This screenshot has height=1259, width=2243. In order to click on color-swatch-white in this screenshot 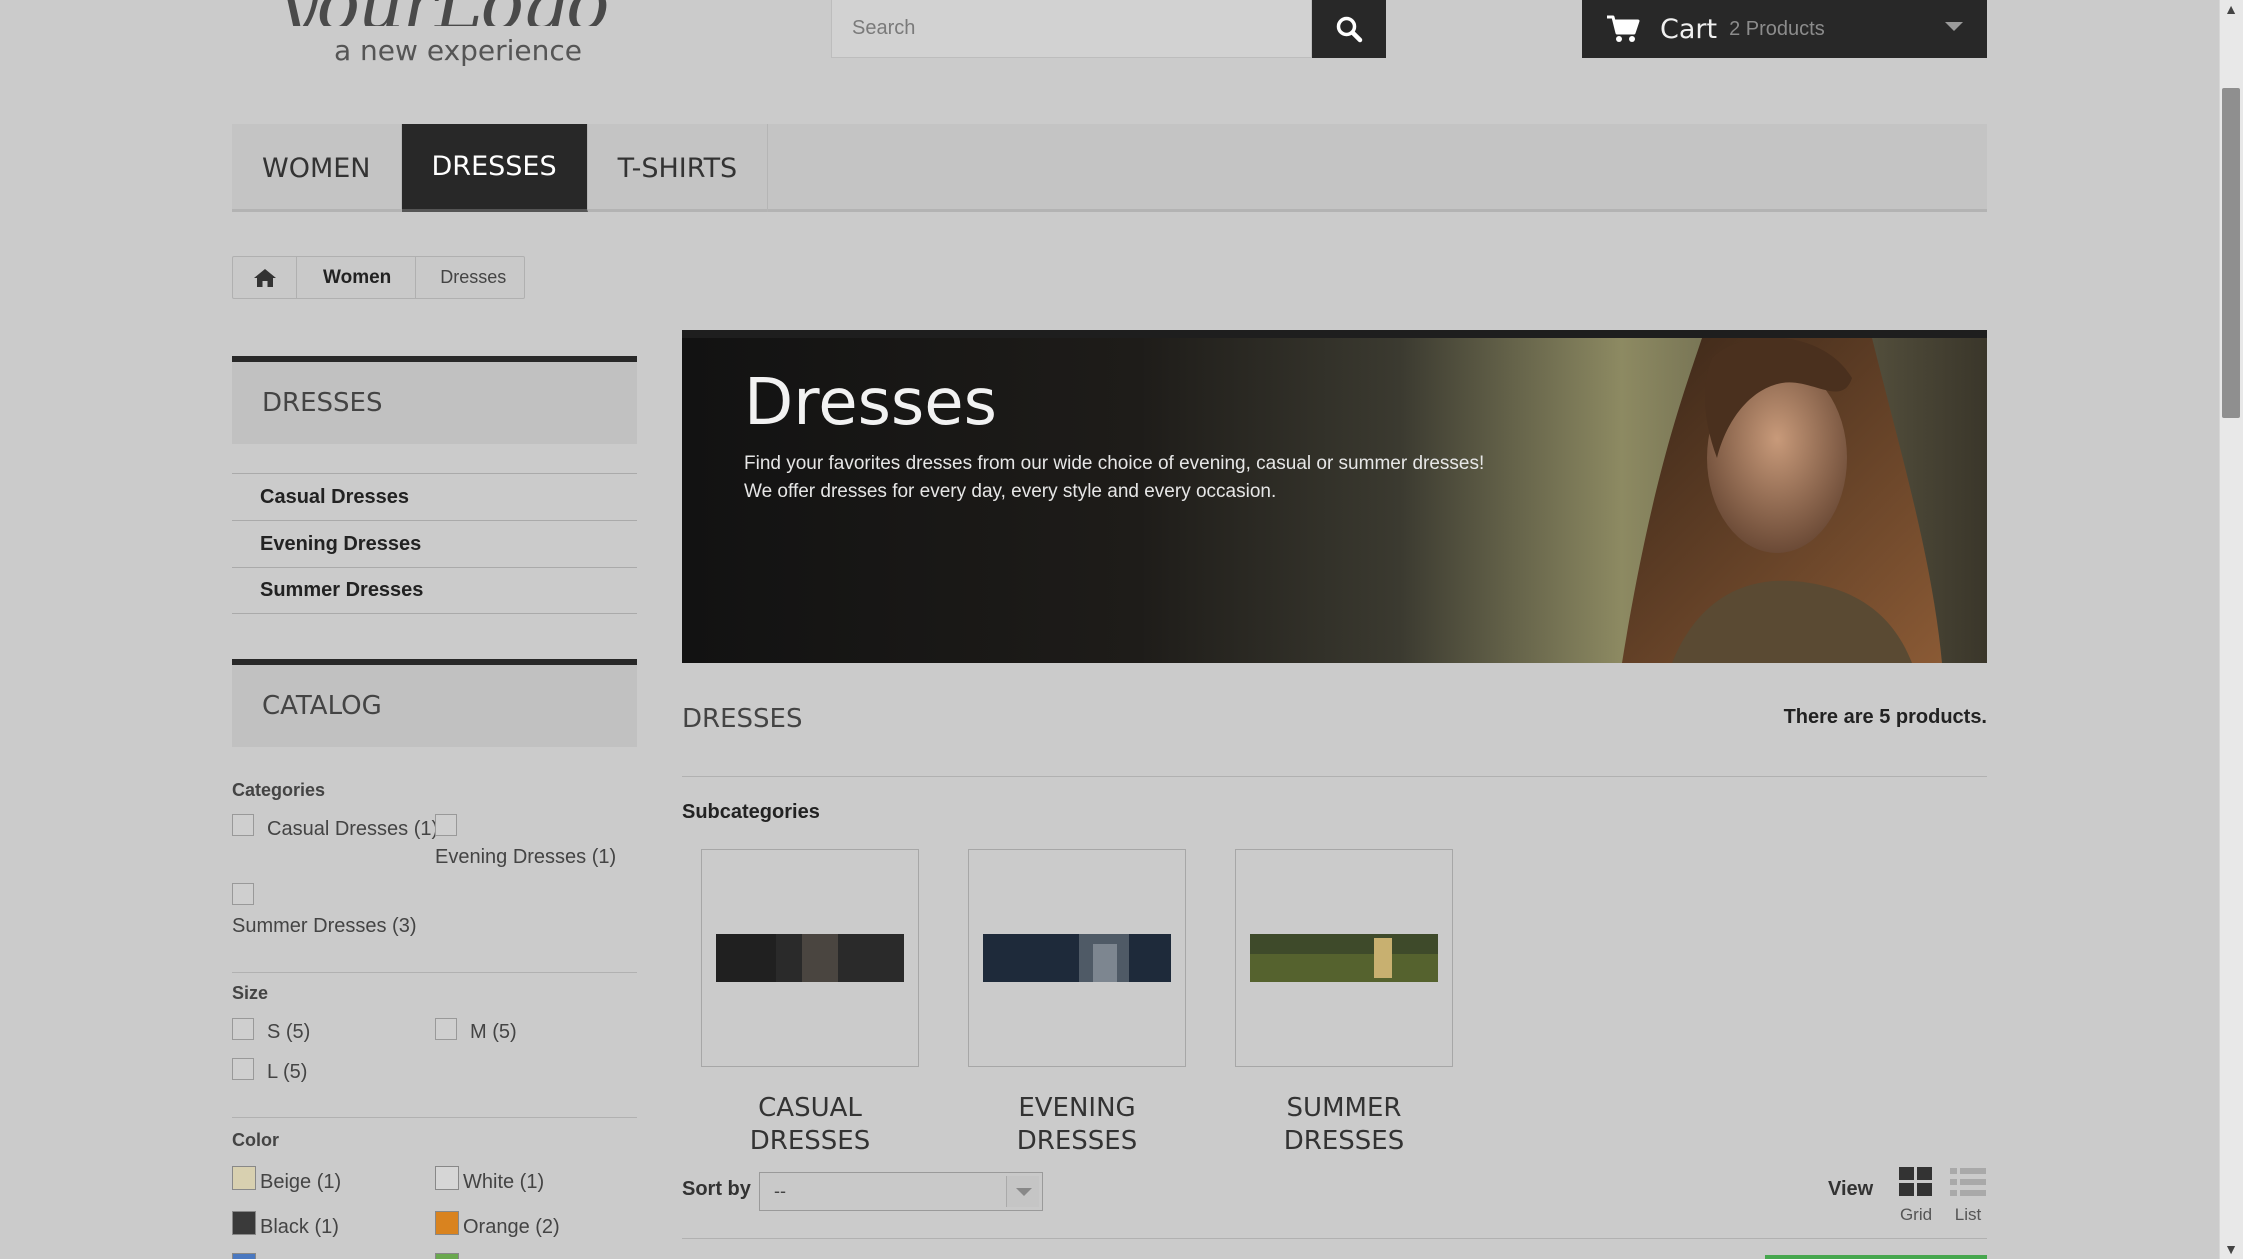, I will do `click(447, 1178)`.